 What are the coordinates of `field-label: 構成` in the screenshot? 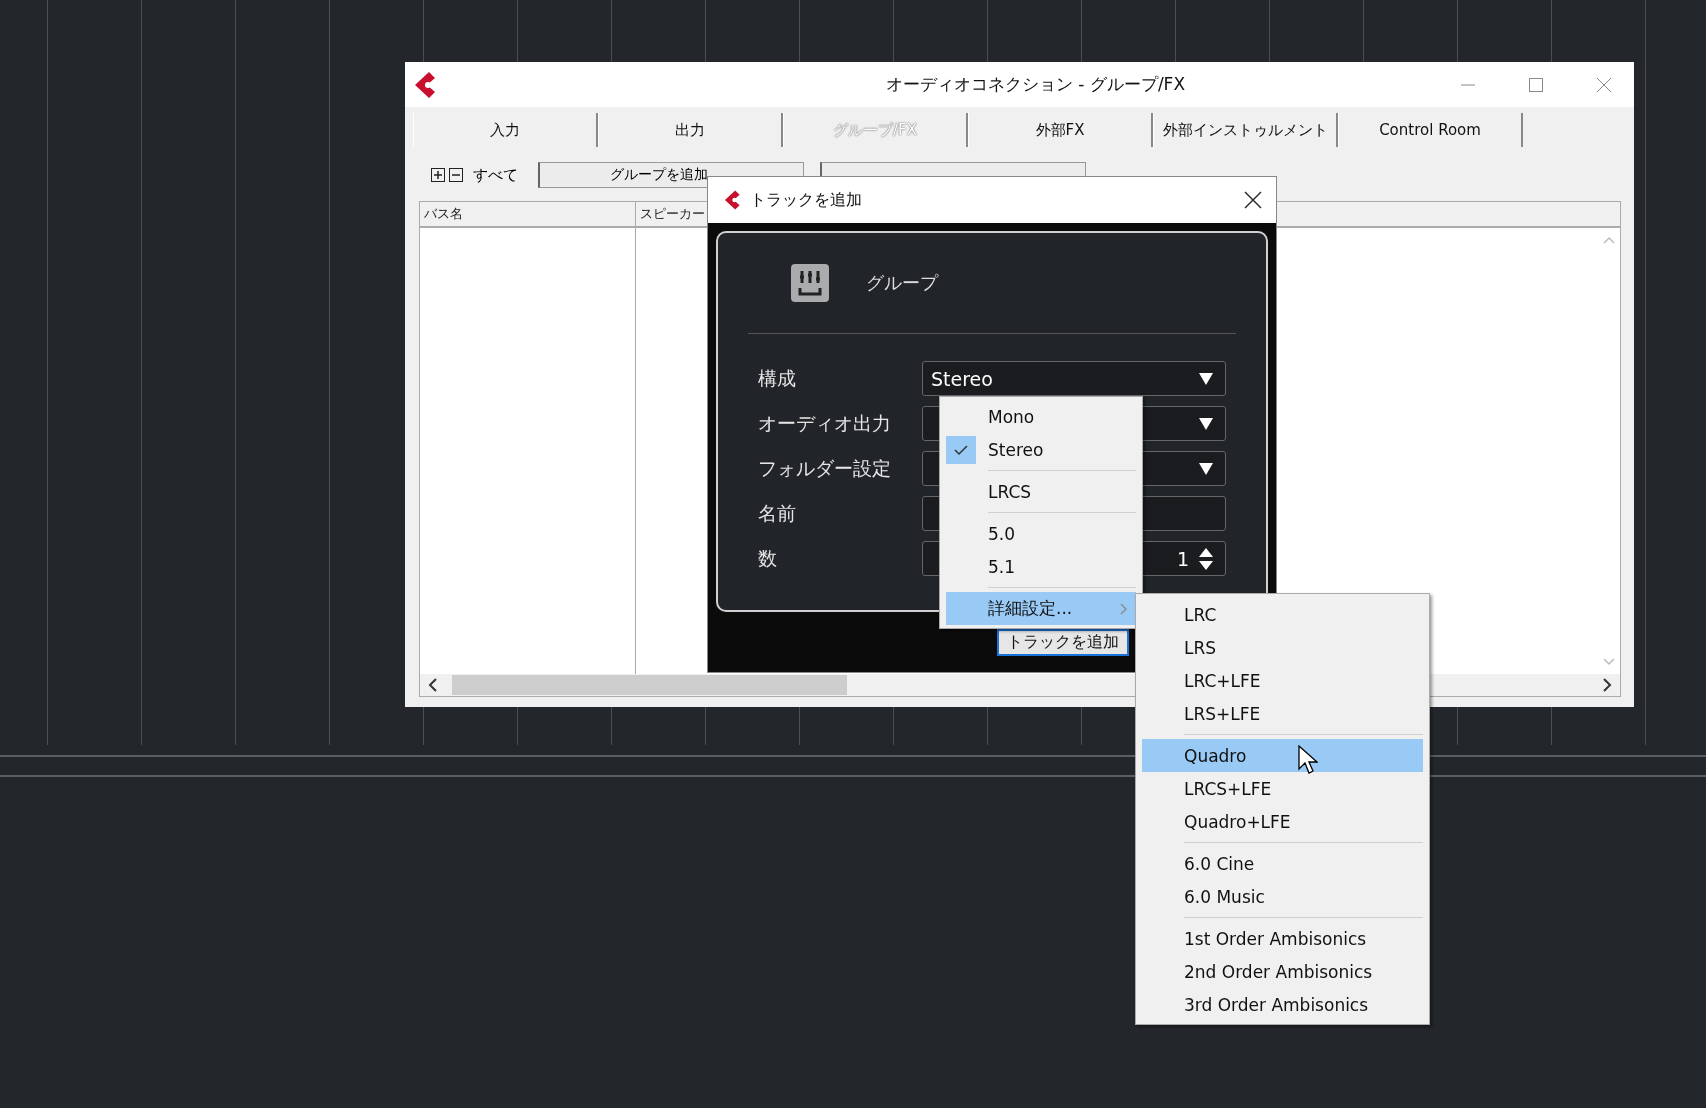 It's located at (777, 378).